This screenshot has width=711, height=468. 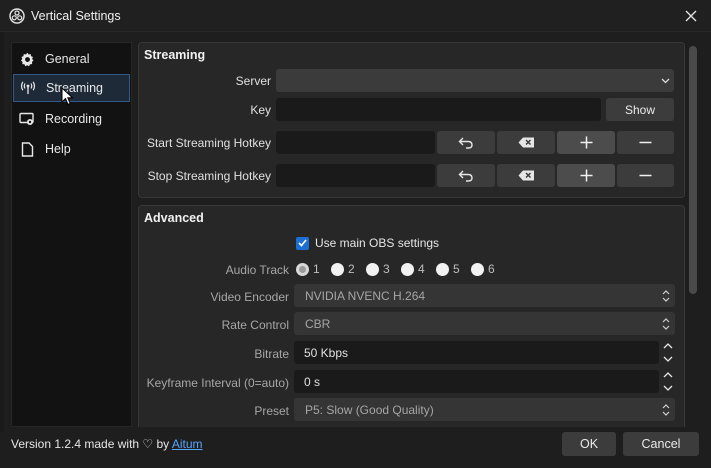 What do you see at coordinates (691, 16) in the screenshot?
I see `close-icon` at bounding box center [691, 16].